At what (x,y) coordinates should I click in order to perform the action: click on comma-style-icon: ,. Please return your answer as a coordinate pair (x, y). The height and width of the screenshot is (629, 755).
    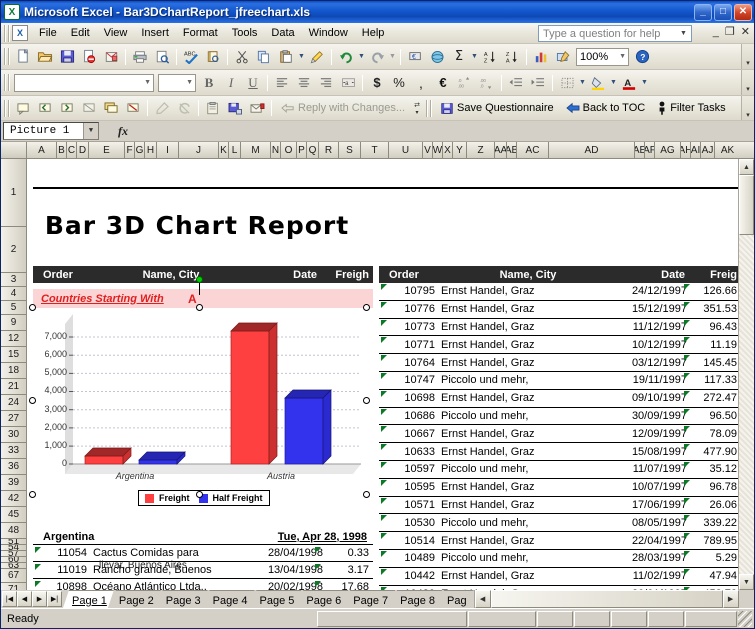
    Looking at the image, I should click on (421, 83).